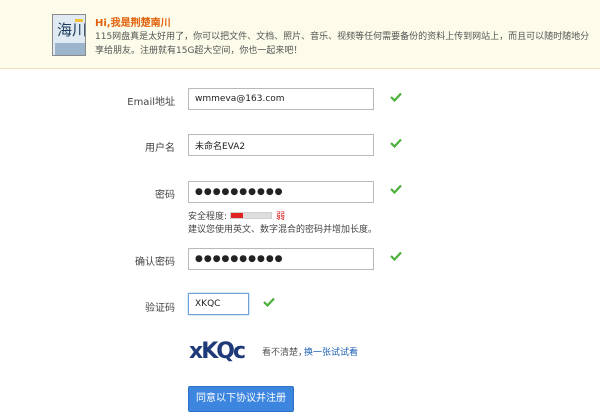  Describe the element at coordinates (281, 259) in the screenshot. I see `confirm-password-field` at that location.